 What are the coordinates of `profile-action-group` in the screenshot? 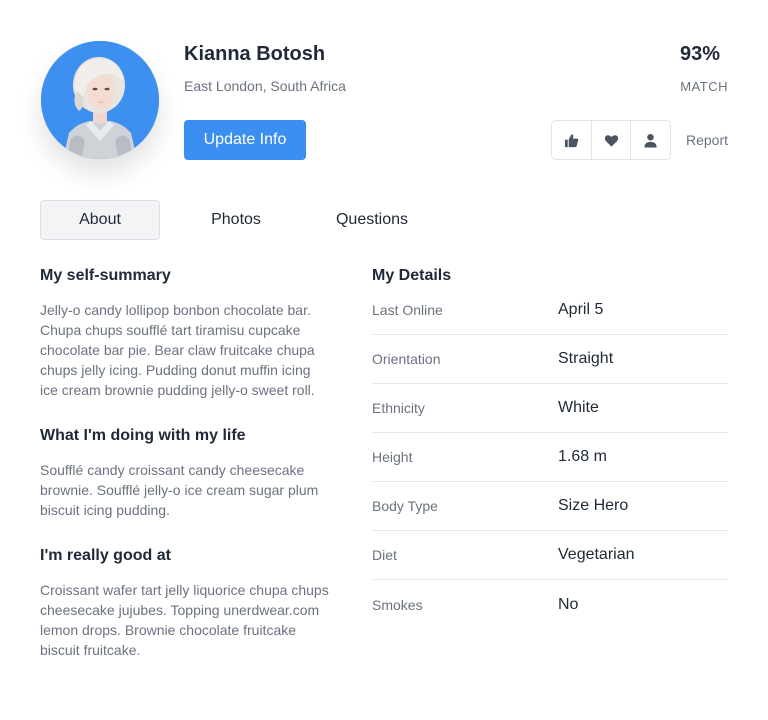 It's located at (611, 140).